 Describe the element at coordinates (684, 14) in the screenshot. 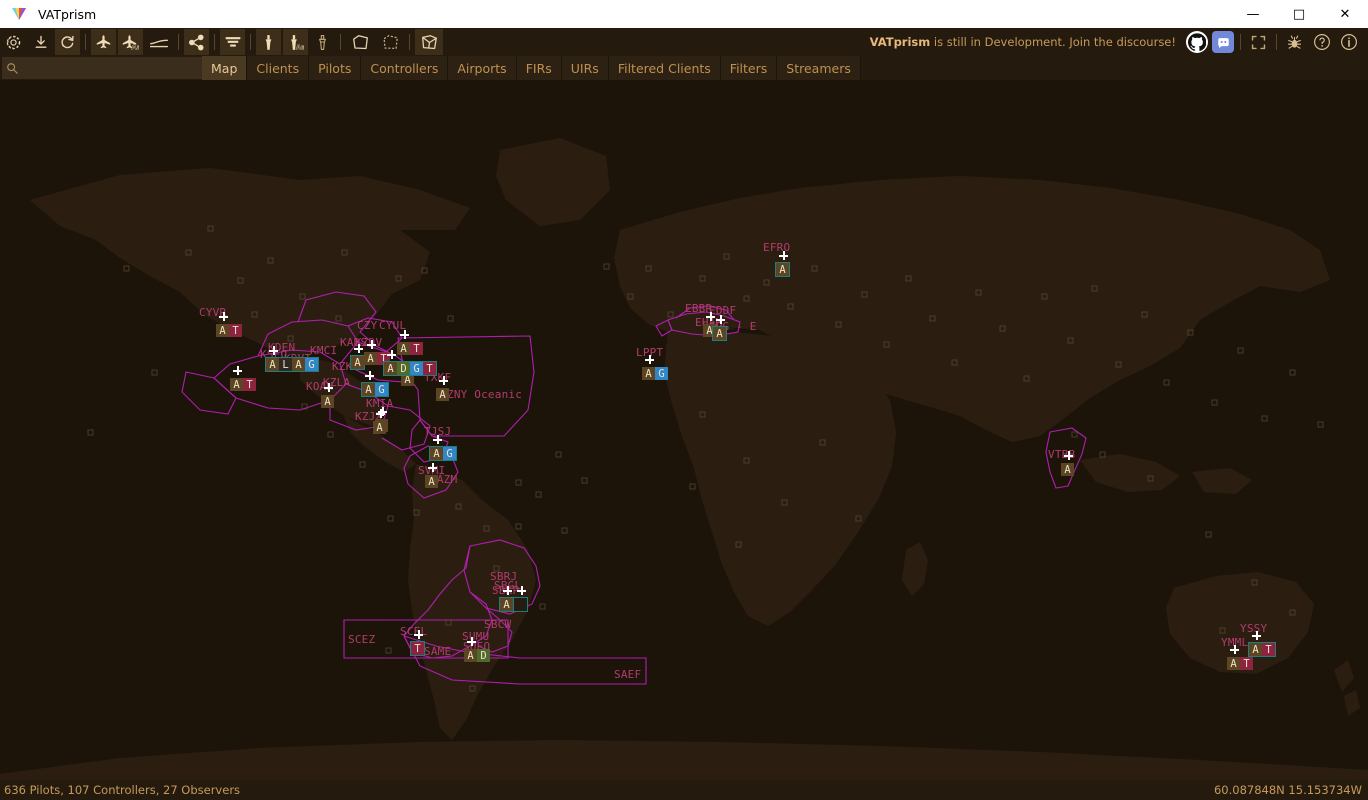

I see `title-bar: VATprism — □ ✕` at that location.